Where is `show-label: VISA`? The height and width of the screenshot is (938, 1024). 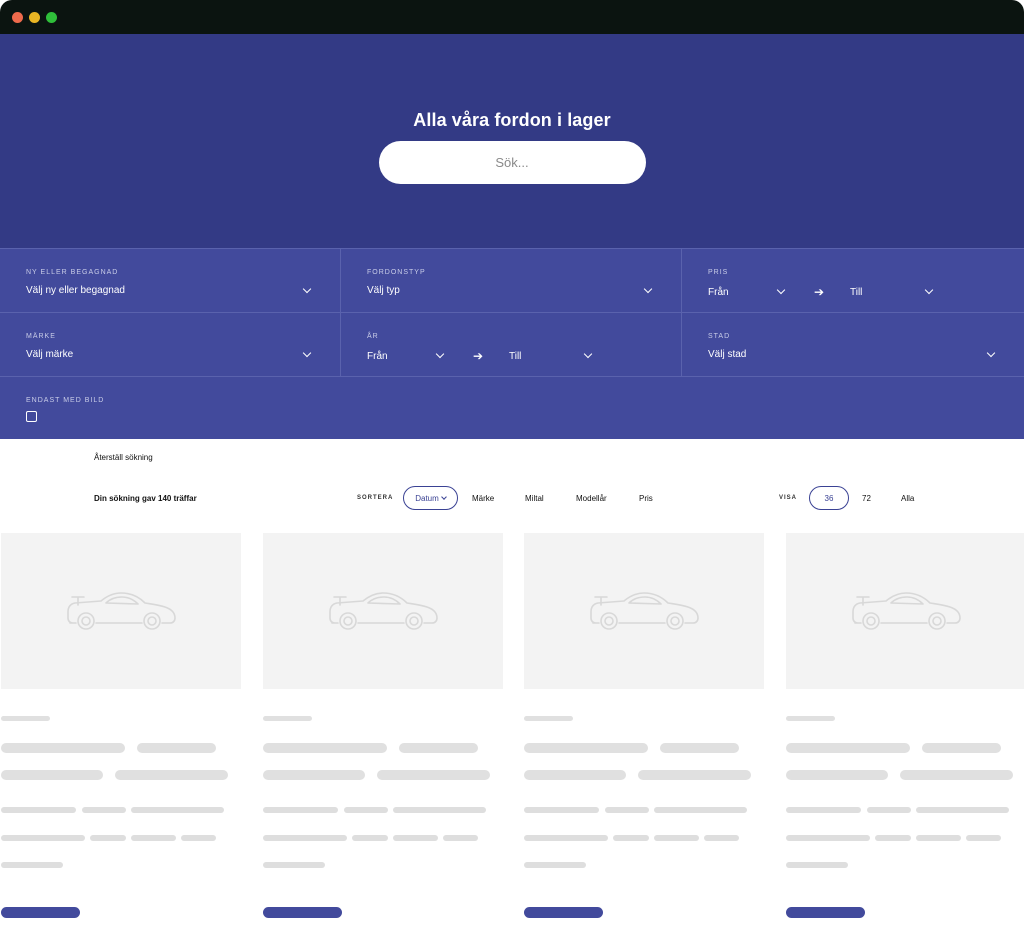 show-label: VISA is located at coordinates (788, 498).